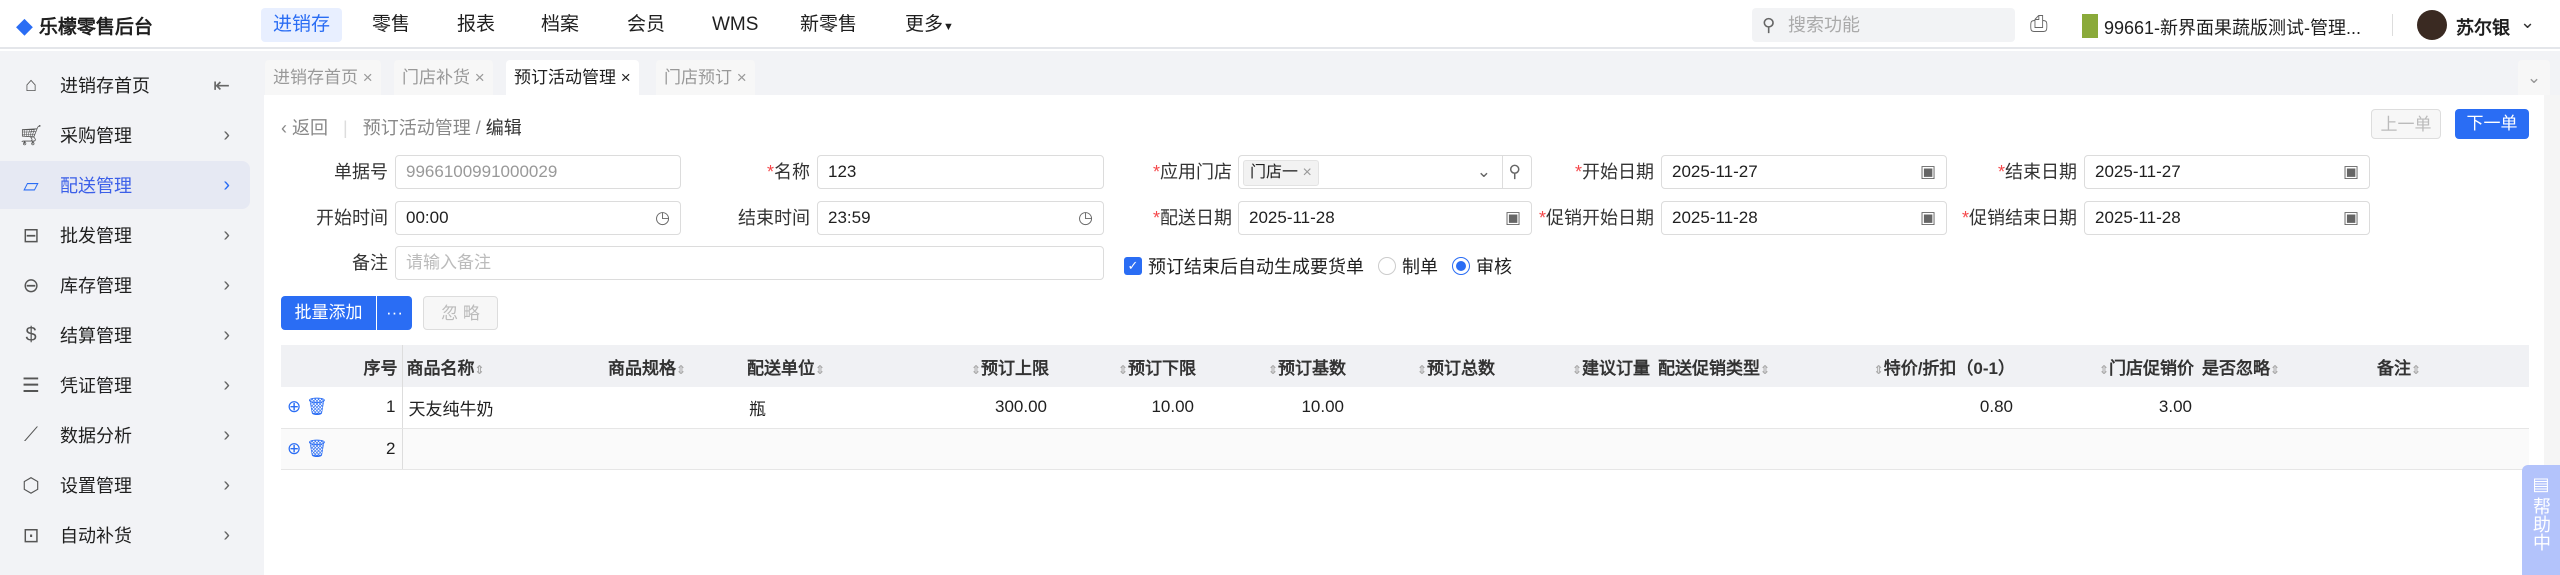 This screenshot has height=575, width=2560. Describe the element at coordinates (646, 25) in the screenshot. I see `nav-members: 会员` at that location.